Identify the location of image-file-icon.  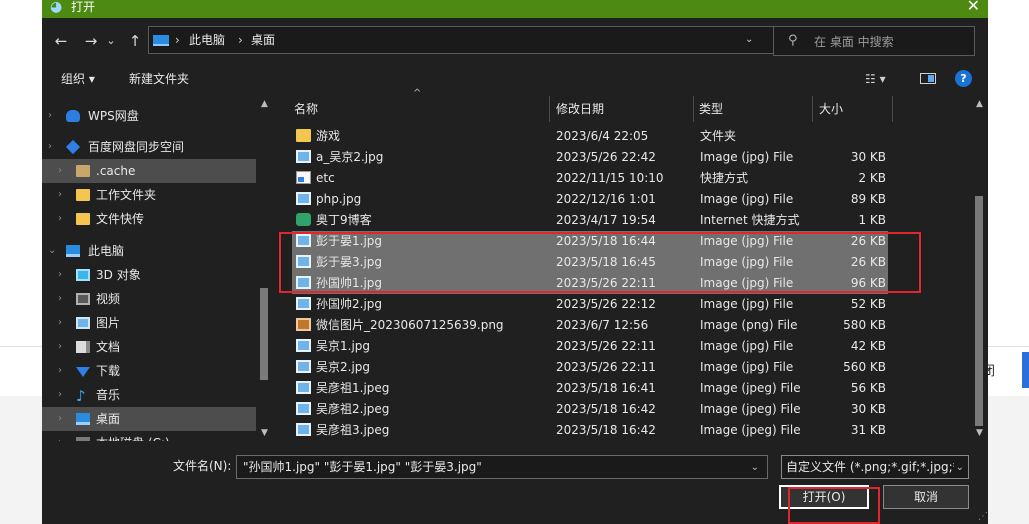
(303, 198).